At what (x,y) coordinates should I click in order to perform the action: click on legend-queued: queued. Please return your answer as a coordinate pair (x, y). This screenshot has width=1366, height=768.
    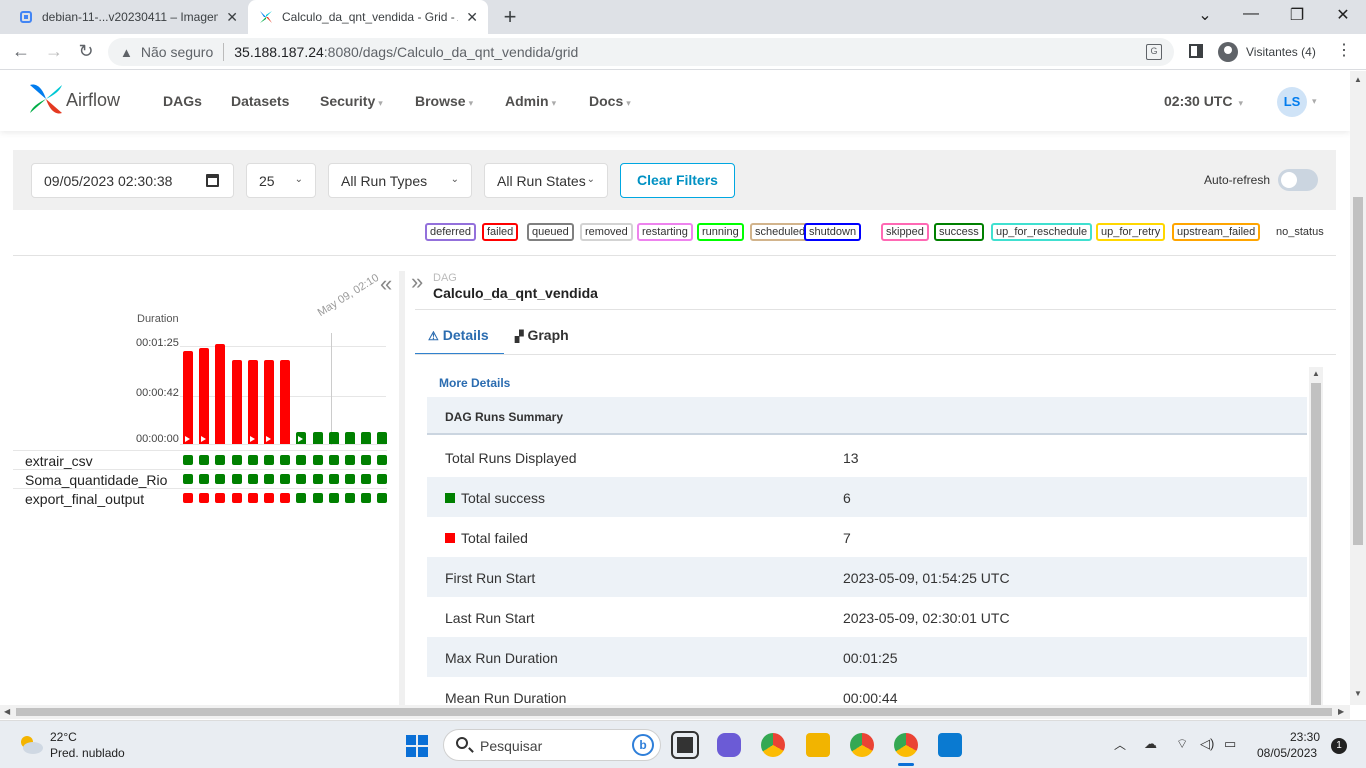
    Looking at the image, I should click on (550, 232).